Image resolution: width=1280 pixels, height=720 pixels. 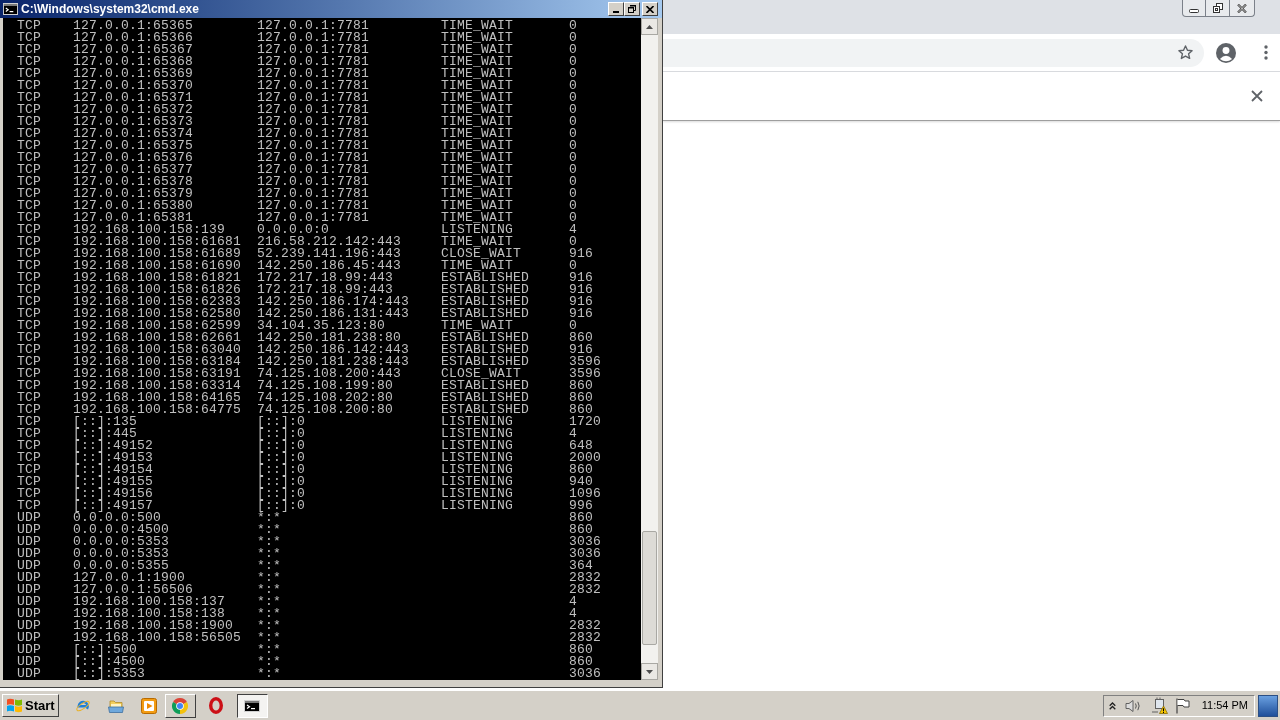 I want to click on up-triangle-icon, so click(x=649, y=26).